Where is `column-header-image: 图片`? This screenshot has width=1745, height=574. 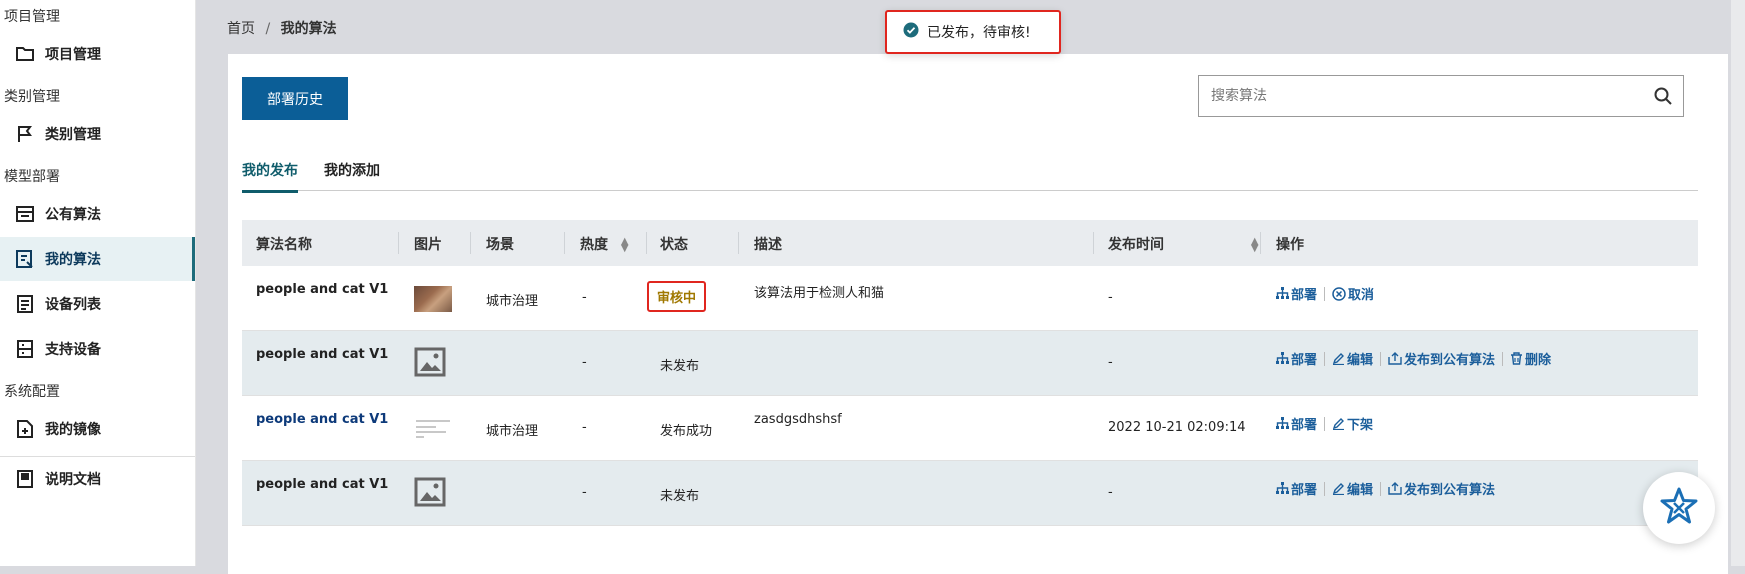
column-header-image: 图片 is located at coordinates (428, 245).